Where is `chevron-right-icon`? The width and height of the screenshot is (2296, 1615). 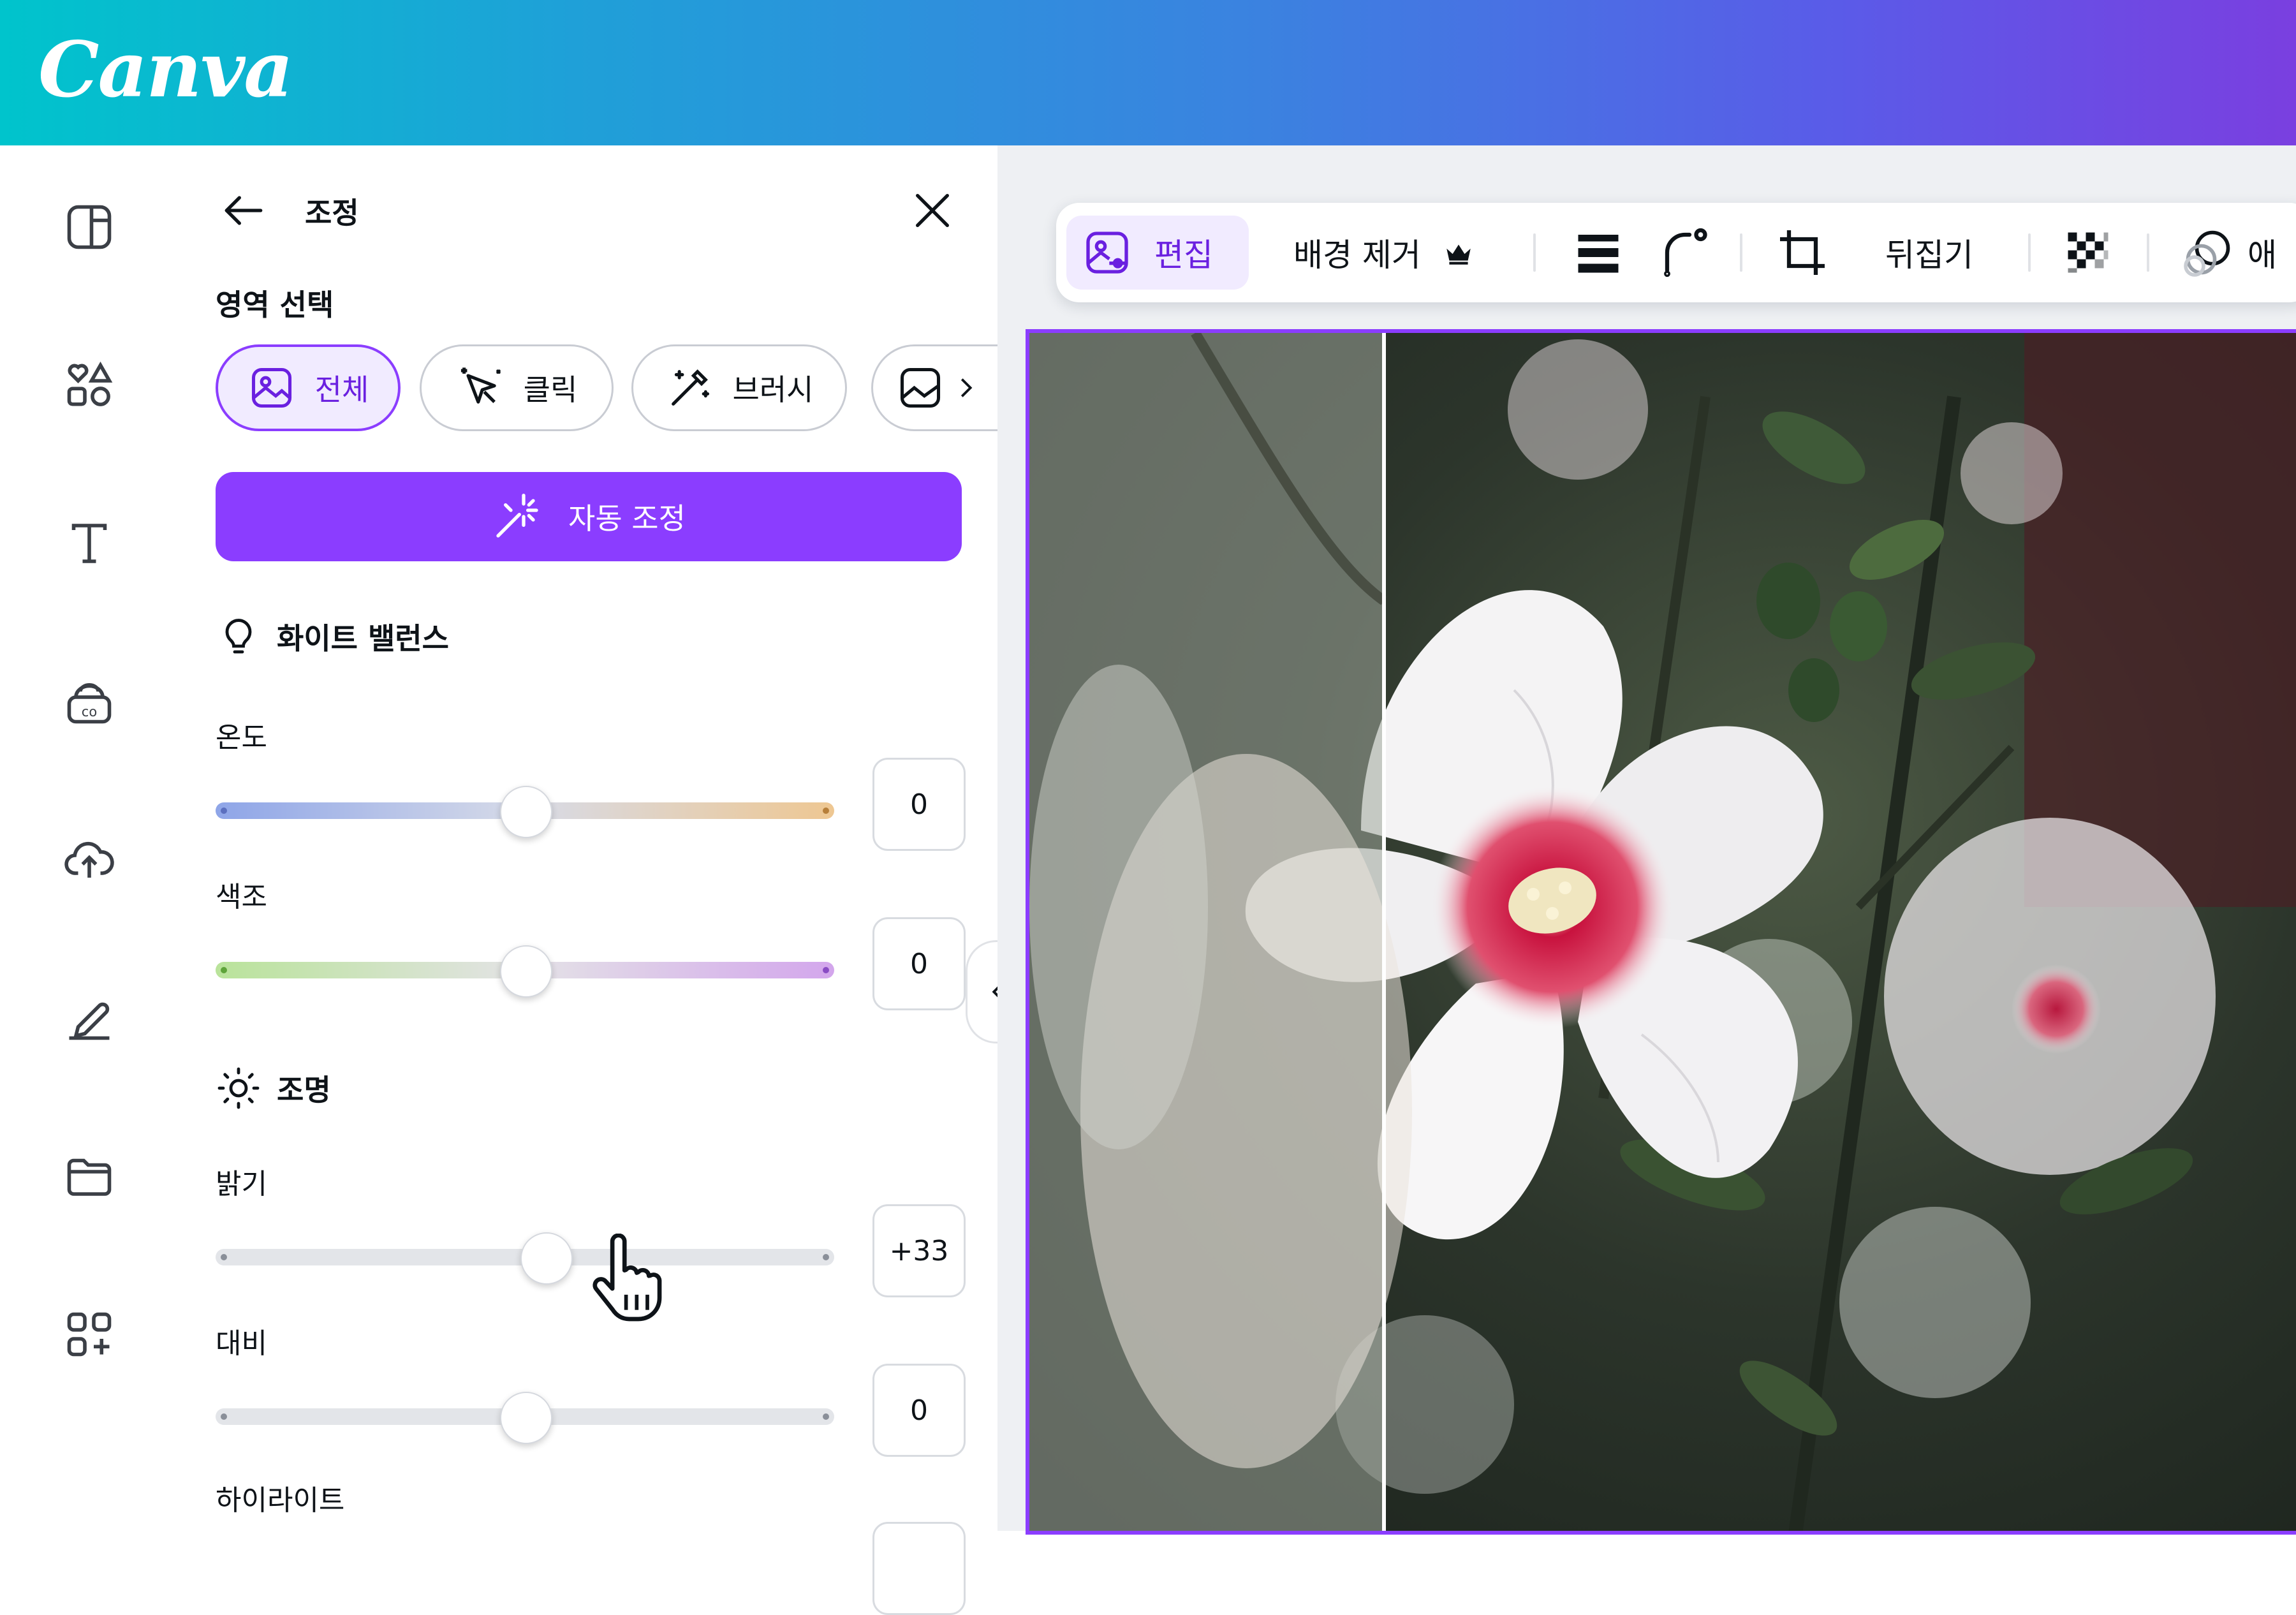
chevron-right-icon is located at coordinates (965, 388).